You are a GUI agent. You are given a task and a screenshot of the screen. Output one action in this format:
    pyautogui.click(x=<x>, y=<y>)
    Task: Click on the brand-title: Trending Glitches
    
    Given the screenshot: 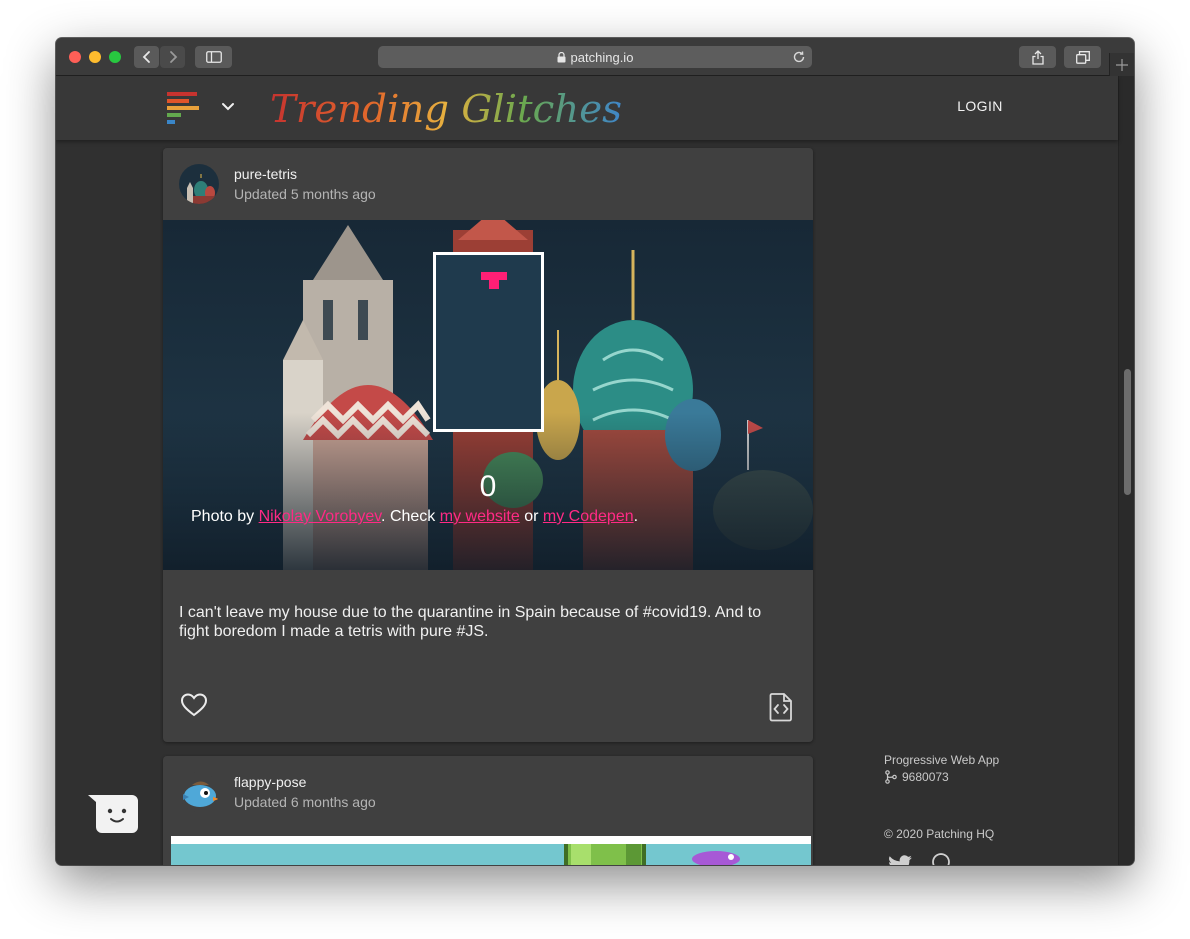 What is the action you would take?
    pyautogui.click(x=446, y=109)
    